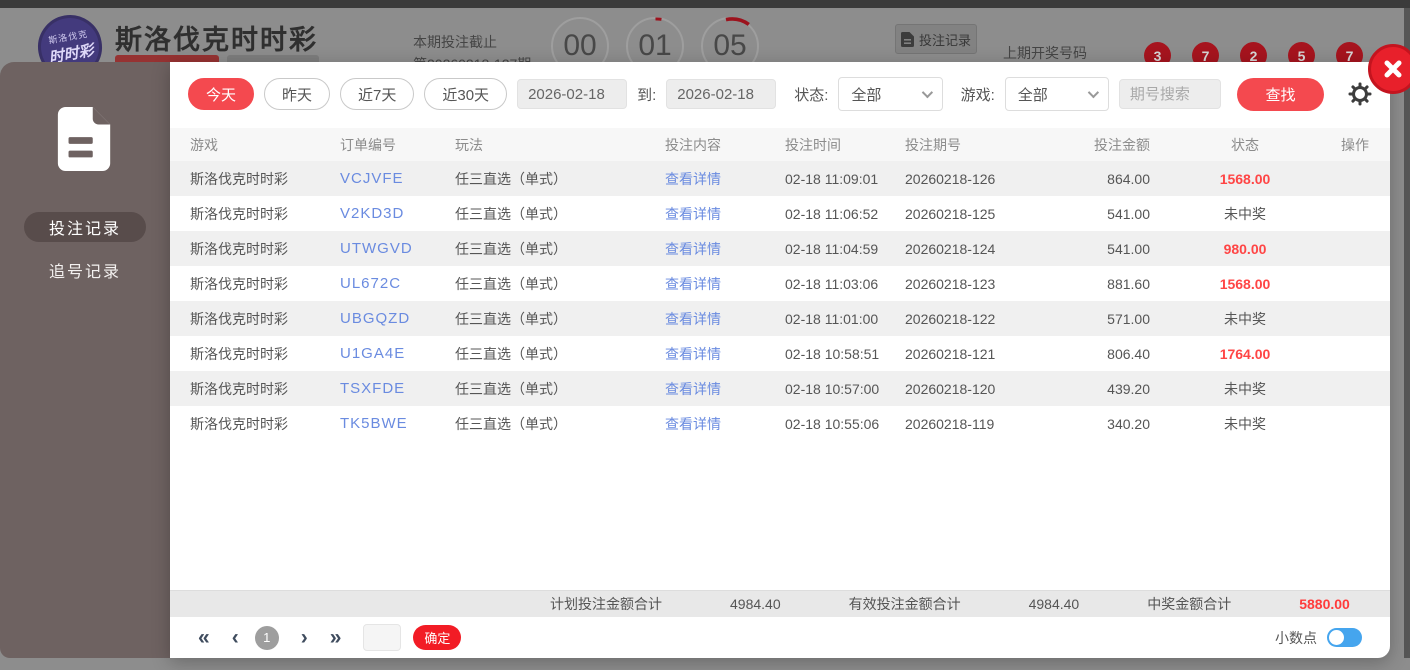  I want to click on quick-filter-yesterday: 昨天, so click(297, 94).